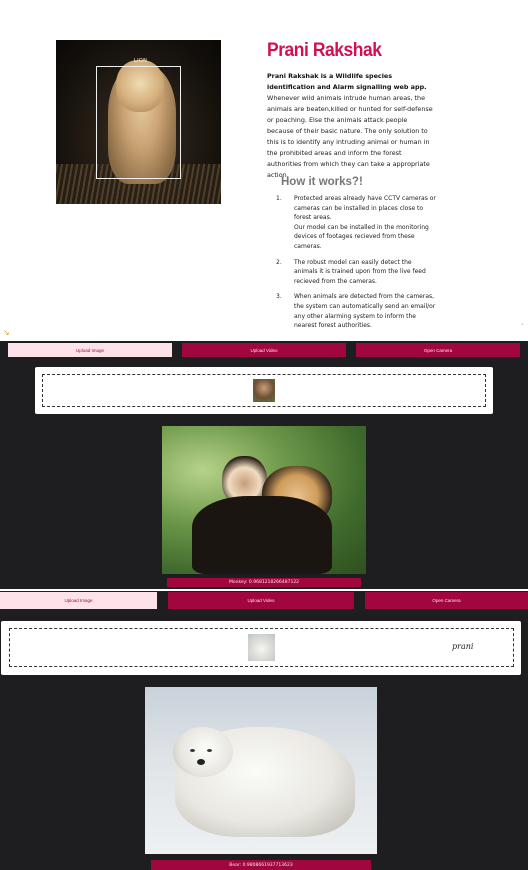 This screenshot has height=870, width=528. What do you see at coordinates (262, 535) in the screenshot?
I see `monkey-body-shape` at bounding box center [262, 535].